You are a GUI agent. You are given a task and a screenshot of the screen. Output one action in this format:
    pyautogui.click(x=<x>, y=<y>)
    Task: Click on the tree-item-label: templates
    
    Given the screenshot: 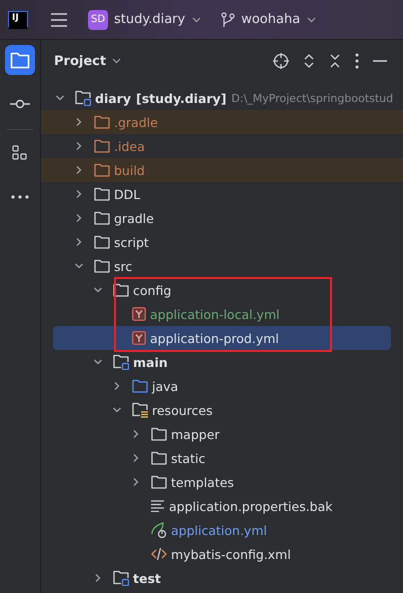 What is the action you would take?
    pyautogui.click(x=202, y=482)
    